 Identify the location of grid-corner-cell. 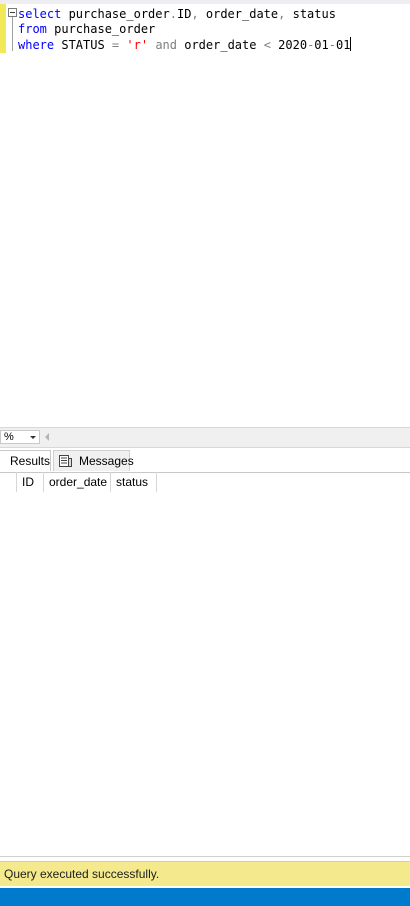
(8, 482).